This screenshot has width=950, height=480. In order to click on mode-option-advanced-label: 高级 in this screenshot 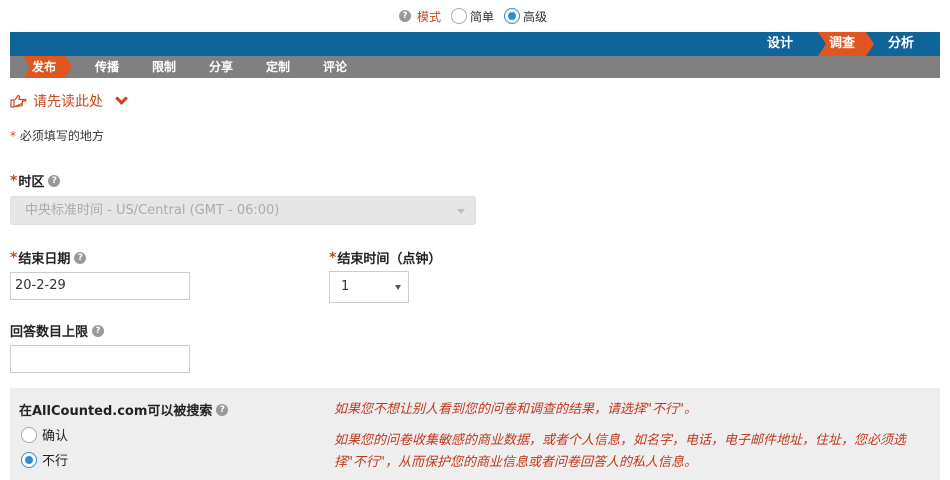, I will do `click(535, 16)`.